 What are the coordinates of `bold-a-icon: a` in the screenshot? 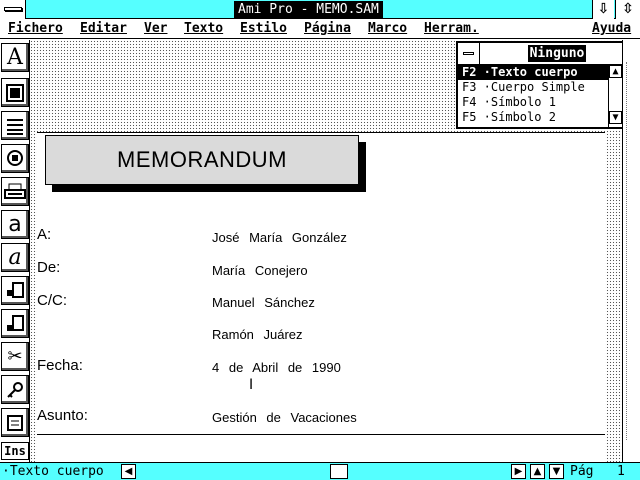 It's located at (15, 224).